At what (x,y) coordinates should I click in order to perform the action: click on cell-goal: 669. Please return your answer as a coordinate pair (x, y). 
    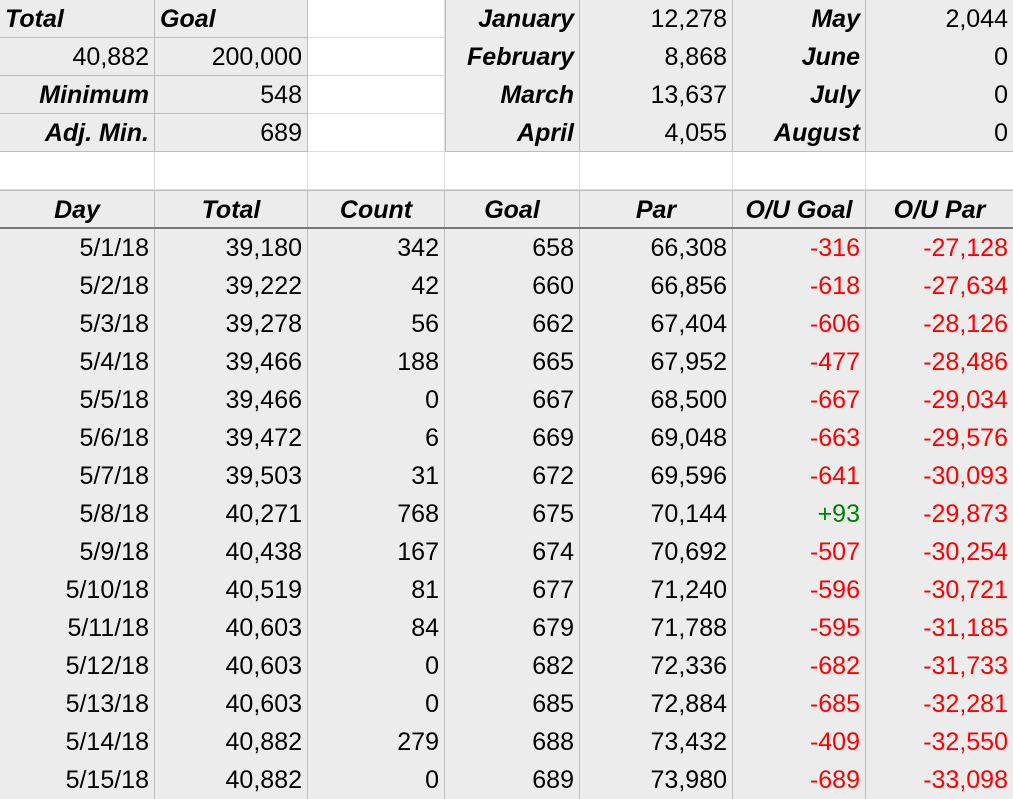
    Looking at the image, I should click on (512, 438).